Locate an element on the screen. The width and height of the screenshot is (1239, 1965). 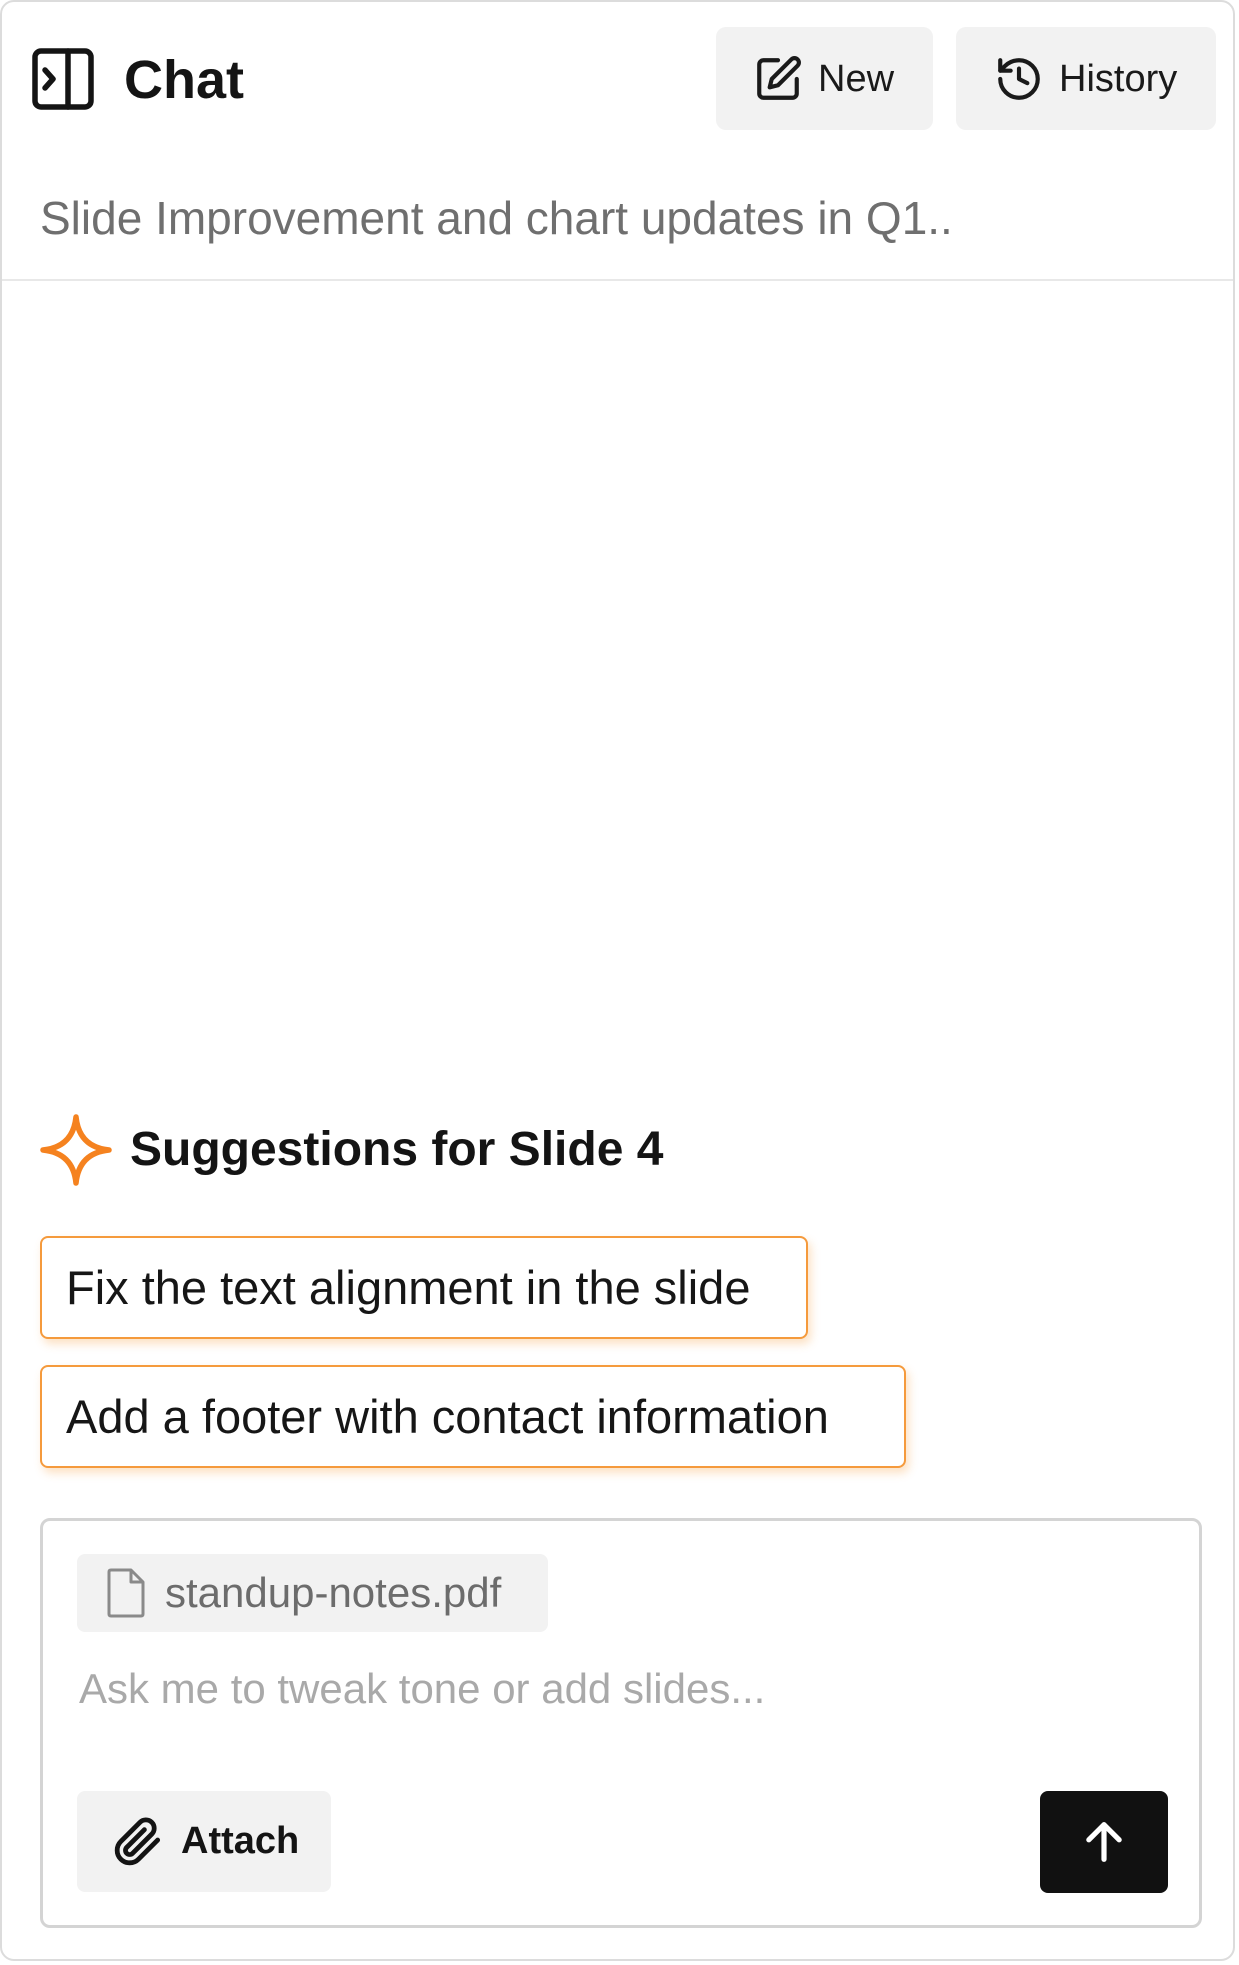
suggestion-chip: Fix the text alignment in the slide is located at coordinates (424, 1287).